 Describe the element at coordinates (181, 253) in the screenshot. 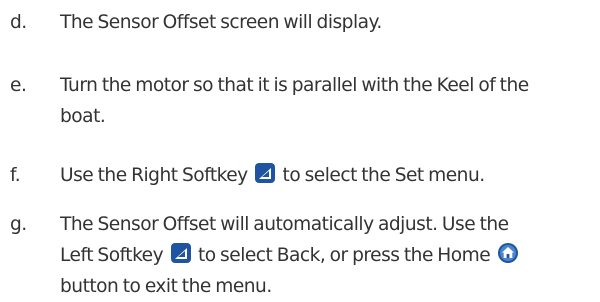

I see `left-softkey-icon` at that location.